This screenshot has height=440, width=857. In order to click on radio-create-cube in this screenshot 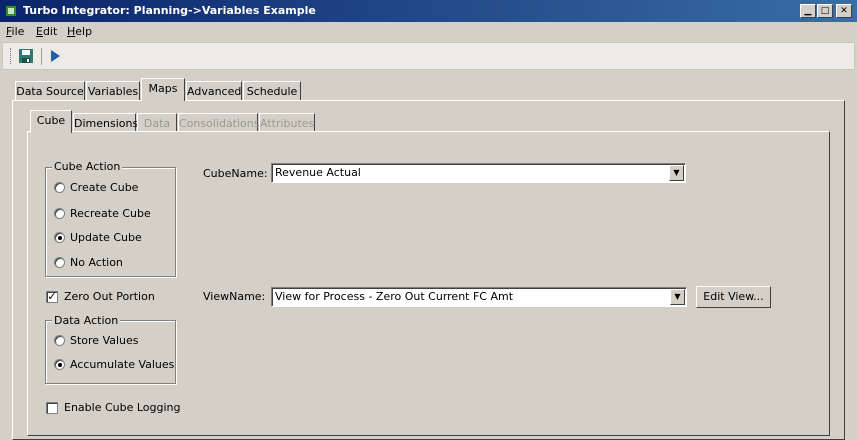, I will do `click(59, 187)`.